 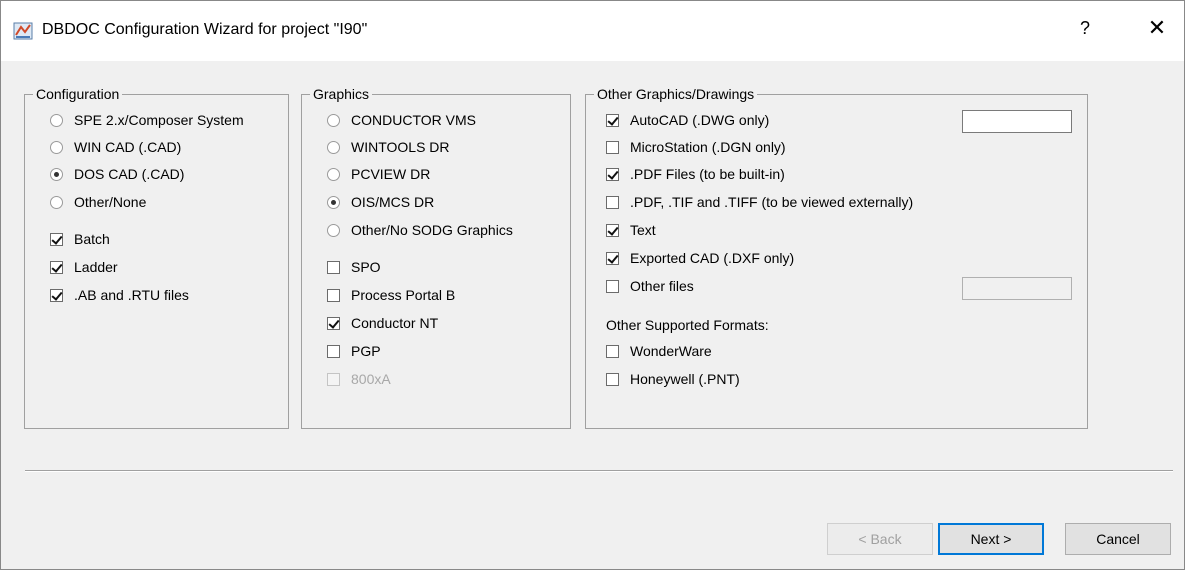 I want to click on other-supported-formats-heading: Other Supported Formats:, so click(x=687, y=325).